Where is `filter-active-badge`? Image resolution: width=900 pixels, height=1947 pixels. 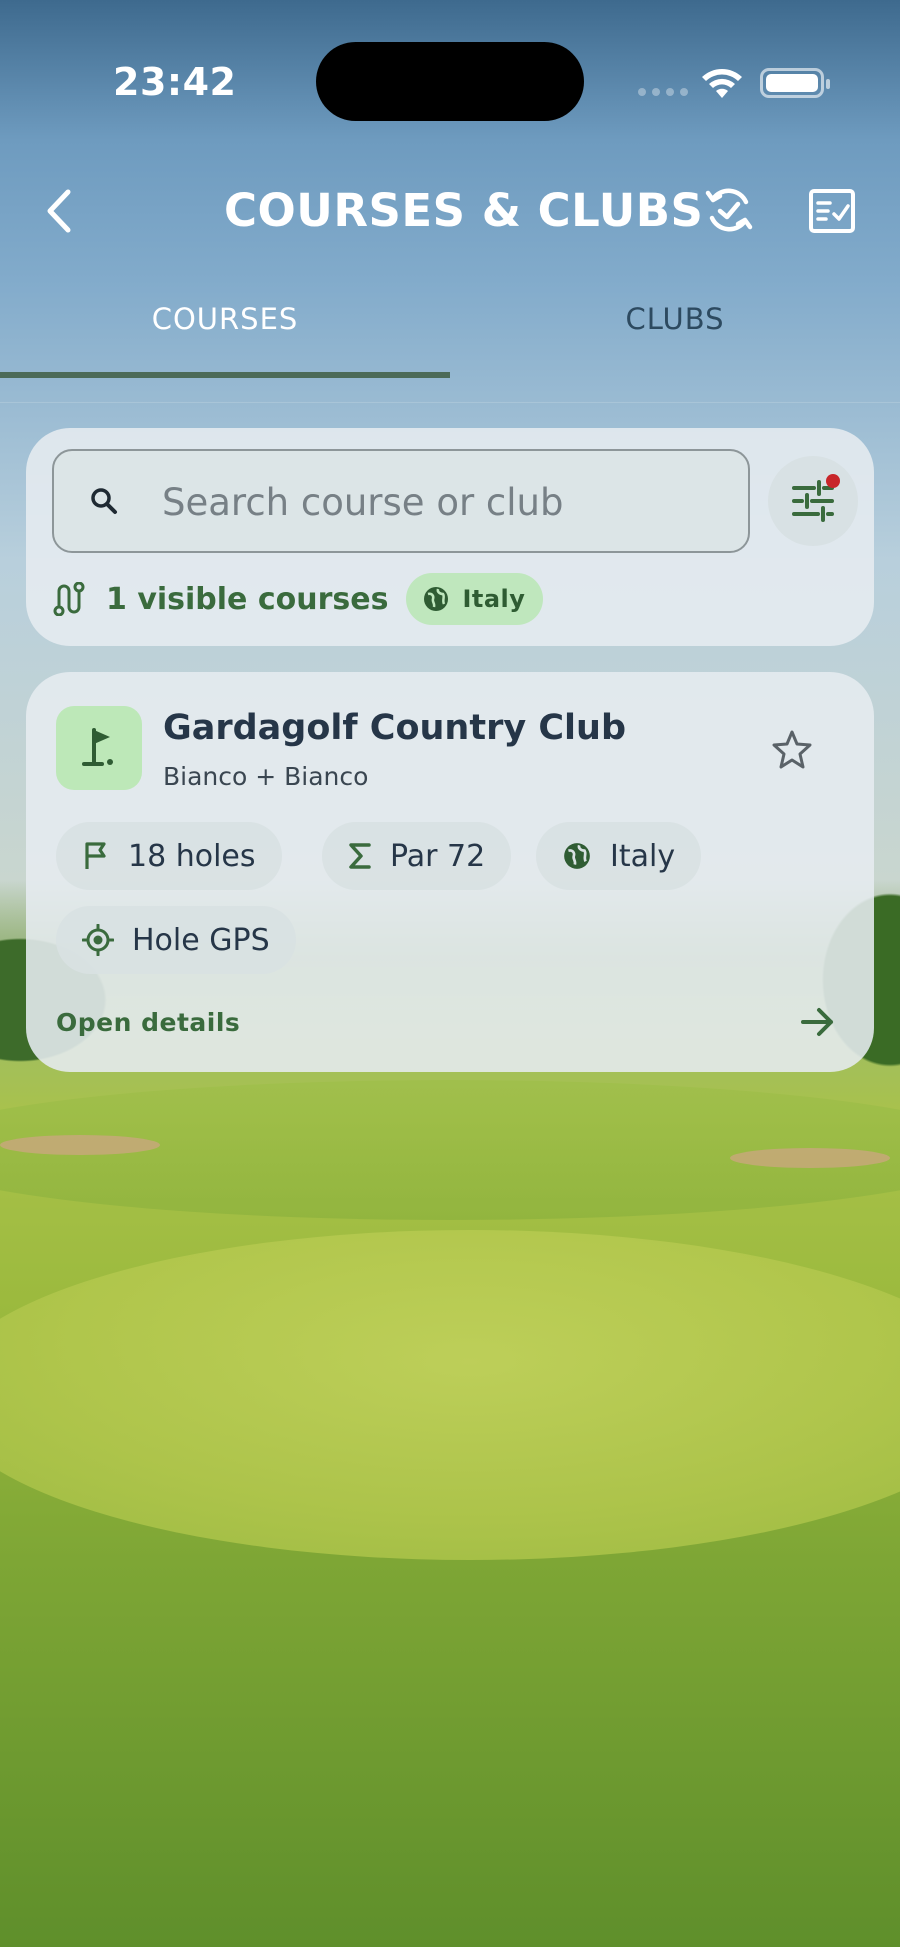
filter-active-badge is located at coordinates (833, 481).